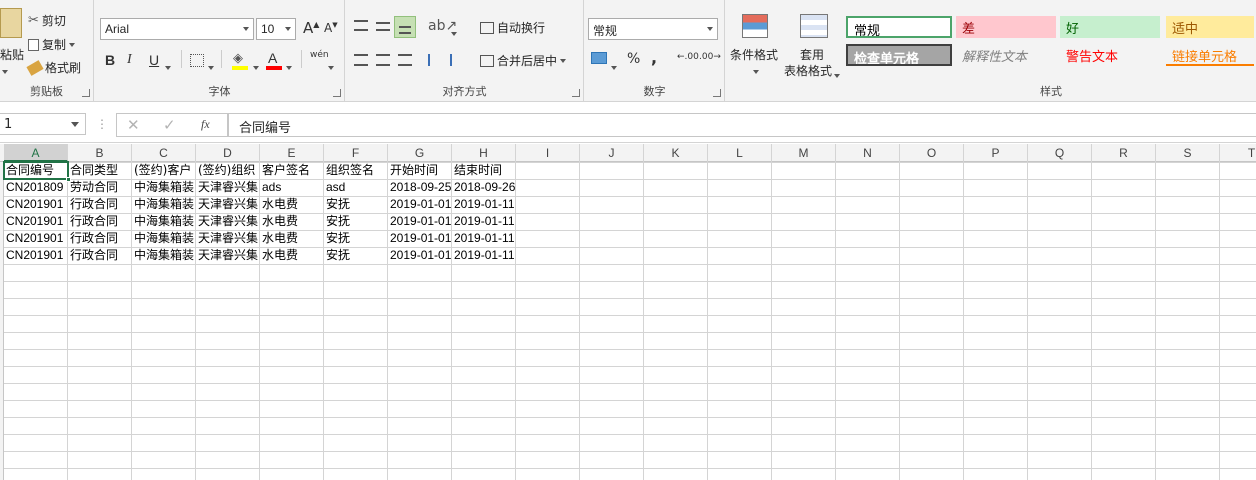 This screenshot has height=480, width=1256. Describe the element at coordinates (420, 255) in the screenshot. I see `cell-g6: 2019-01-01` at that location.